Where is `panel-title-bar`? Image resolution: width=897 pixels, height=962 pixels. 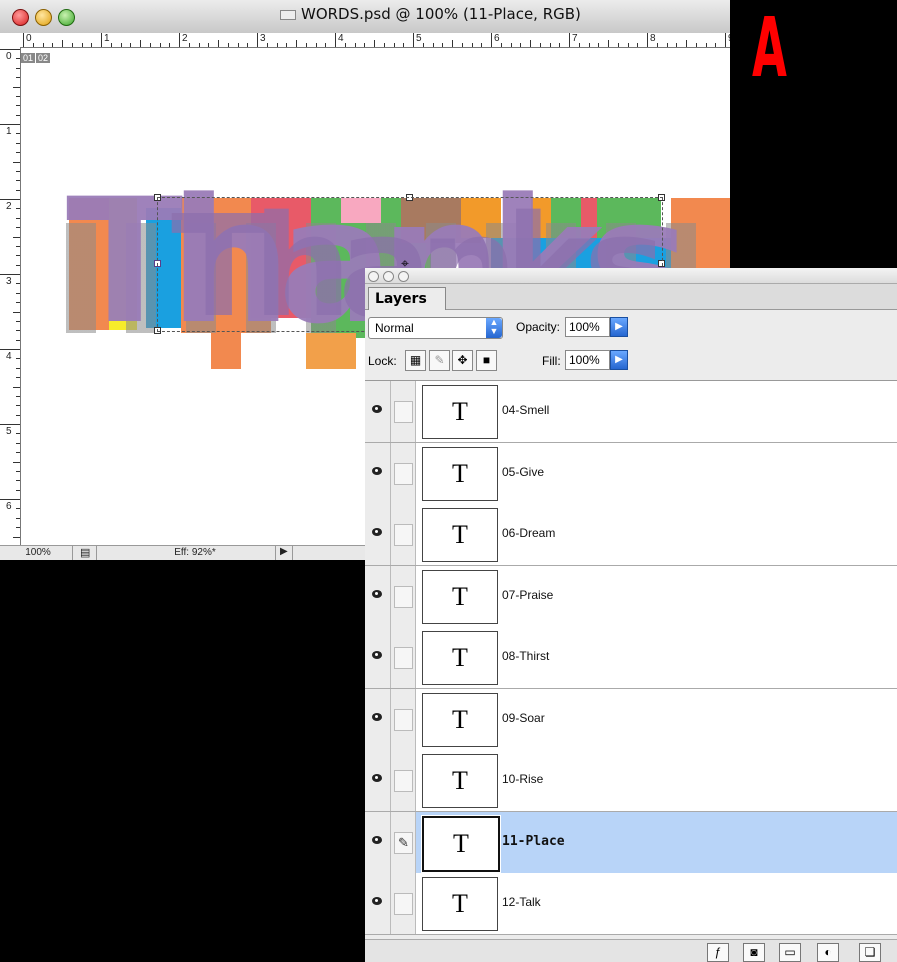
panel-title-bar is located at coordinates (631, 276).